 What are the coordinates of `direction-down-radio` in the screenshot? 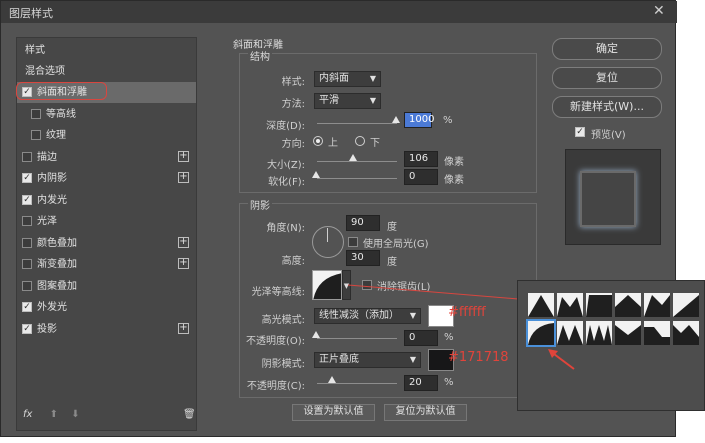 It's located at (360, 141).